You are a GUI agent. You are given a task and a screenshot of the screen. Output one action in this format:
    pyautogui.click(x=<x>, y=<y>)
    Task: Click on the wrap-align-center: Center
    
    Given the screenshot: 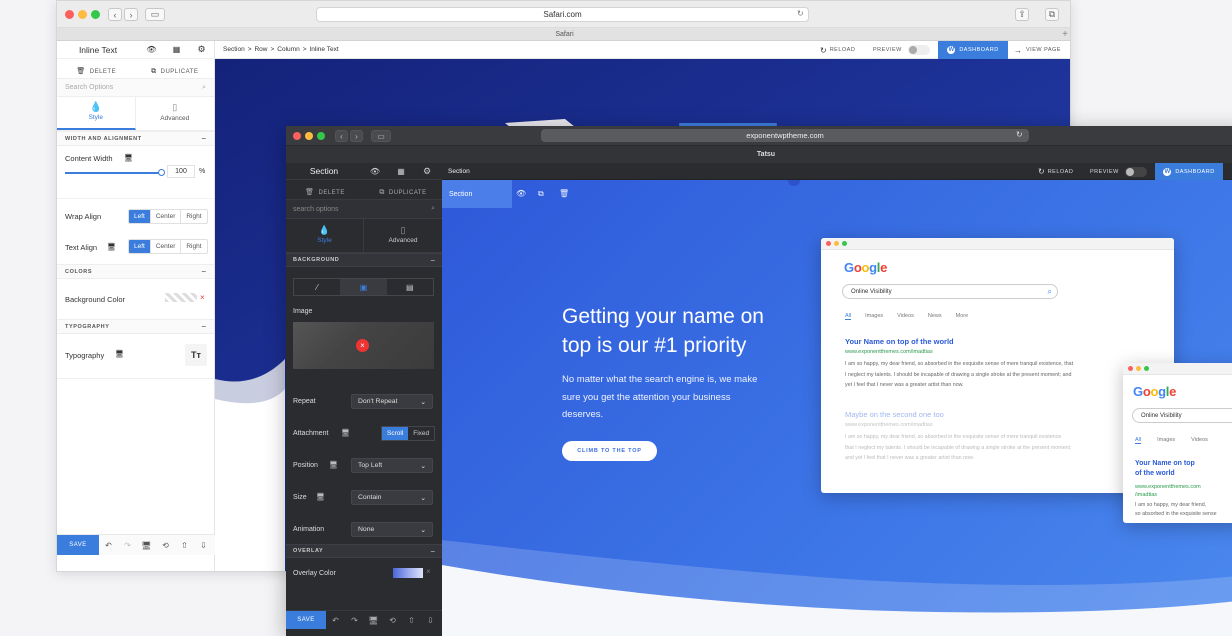 What is the action you would take?
    pyautogui.click(x=166, y=216)
    